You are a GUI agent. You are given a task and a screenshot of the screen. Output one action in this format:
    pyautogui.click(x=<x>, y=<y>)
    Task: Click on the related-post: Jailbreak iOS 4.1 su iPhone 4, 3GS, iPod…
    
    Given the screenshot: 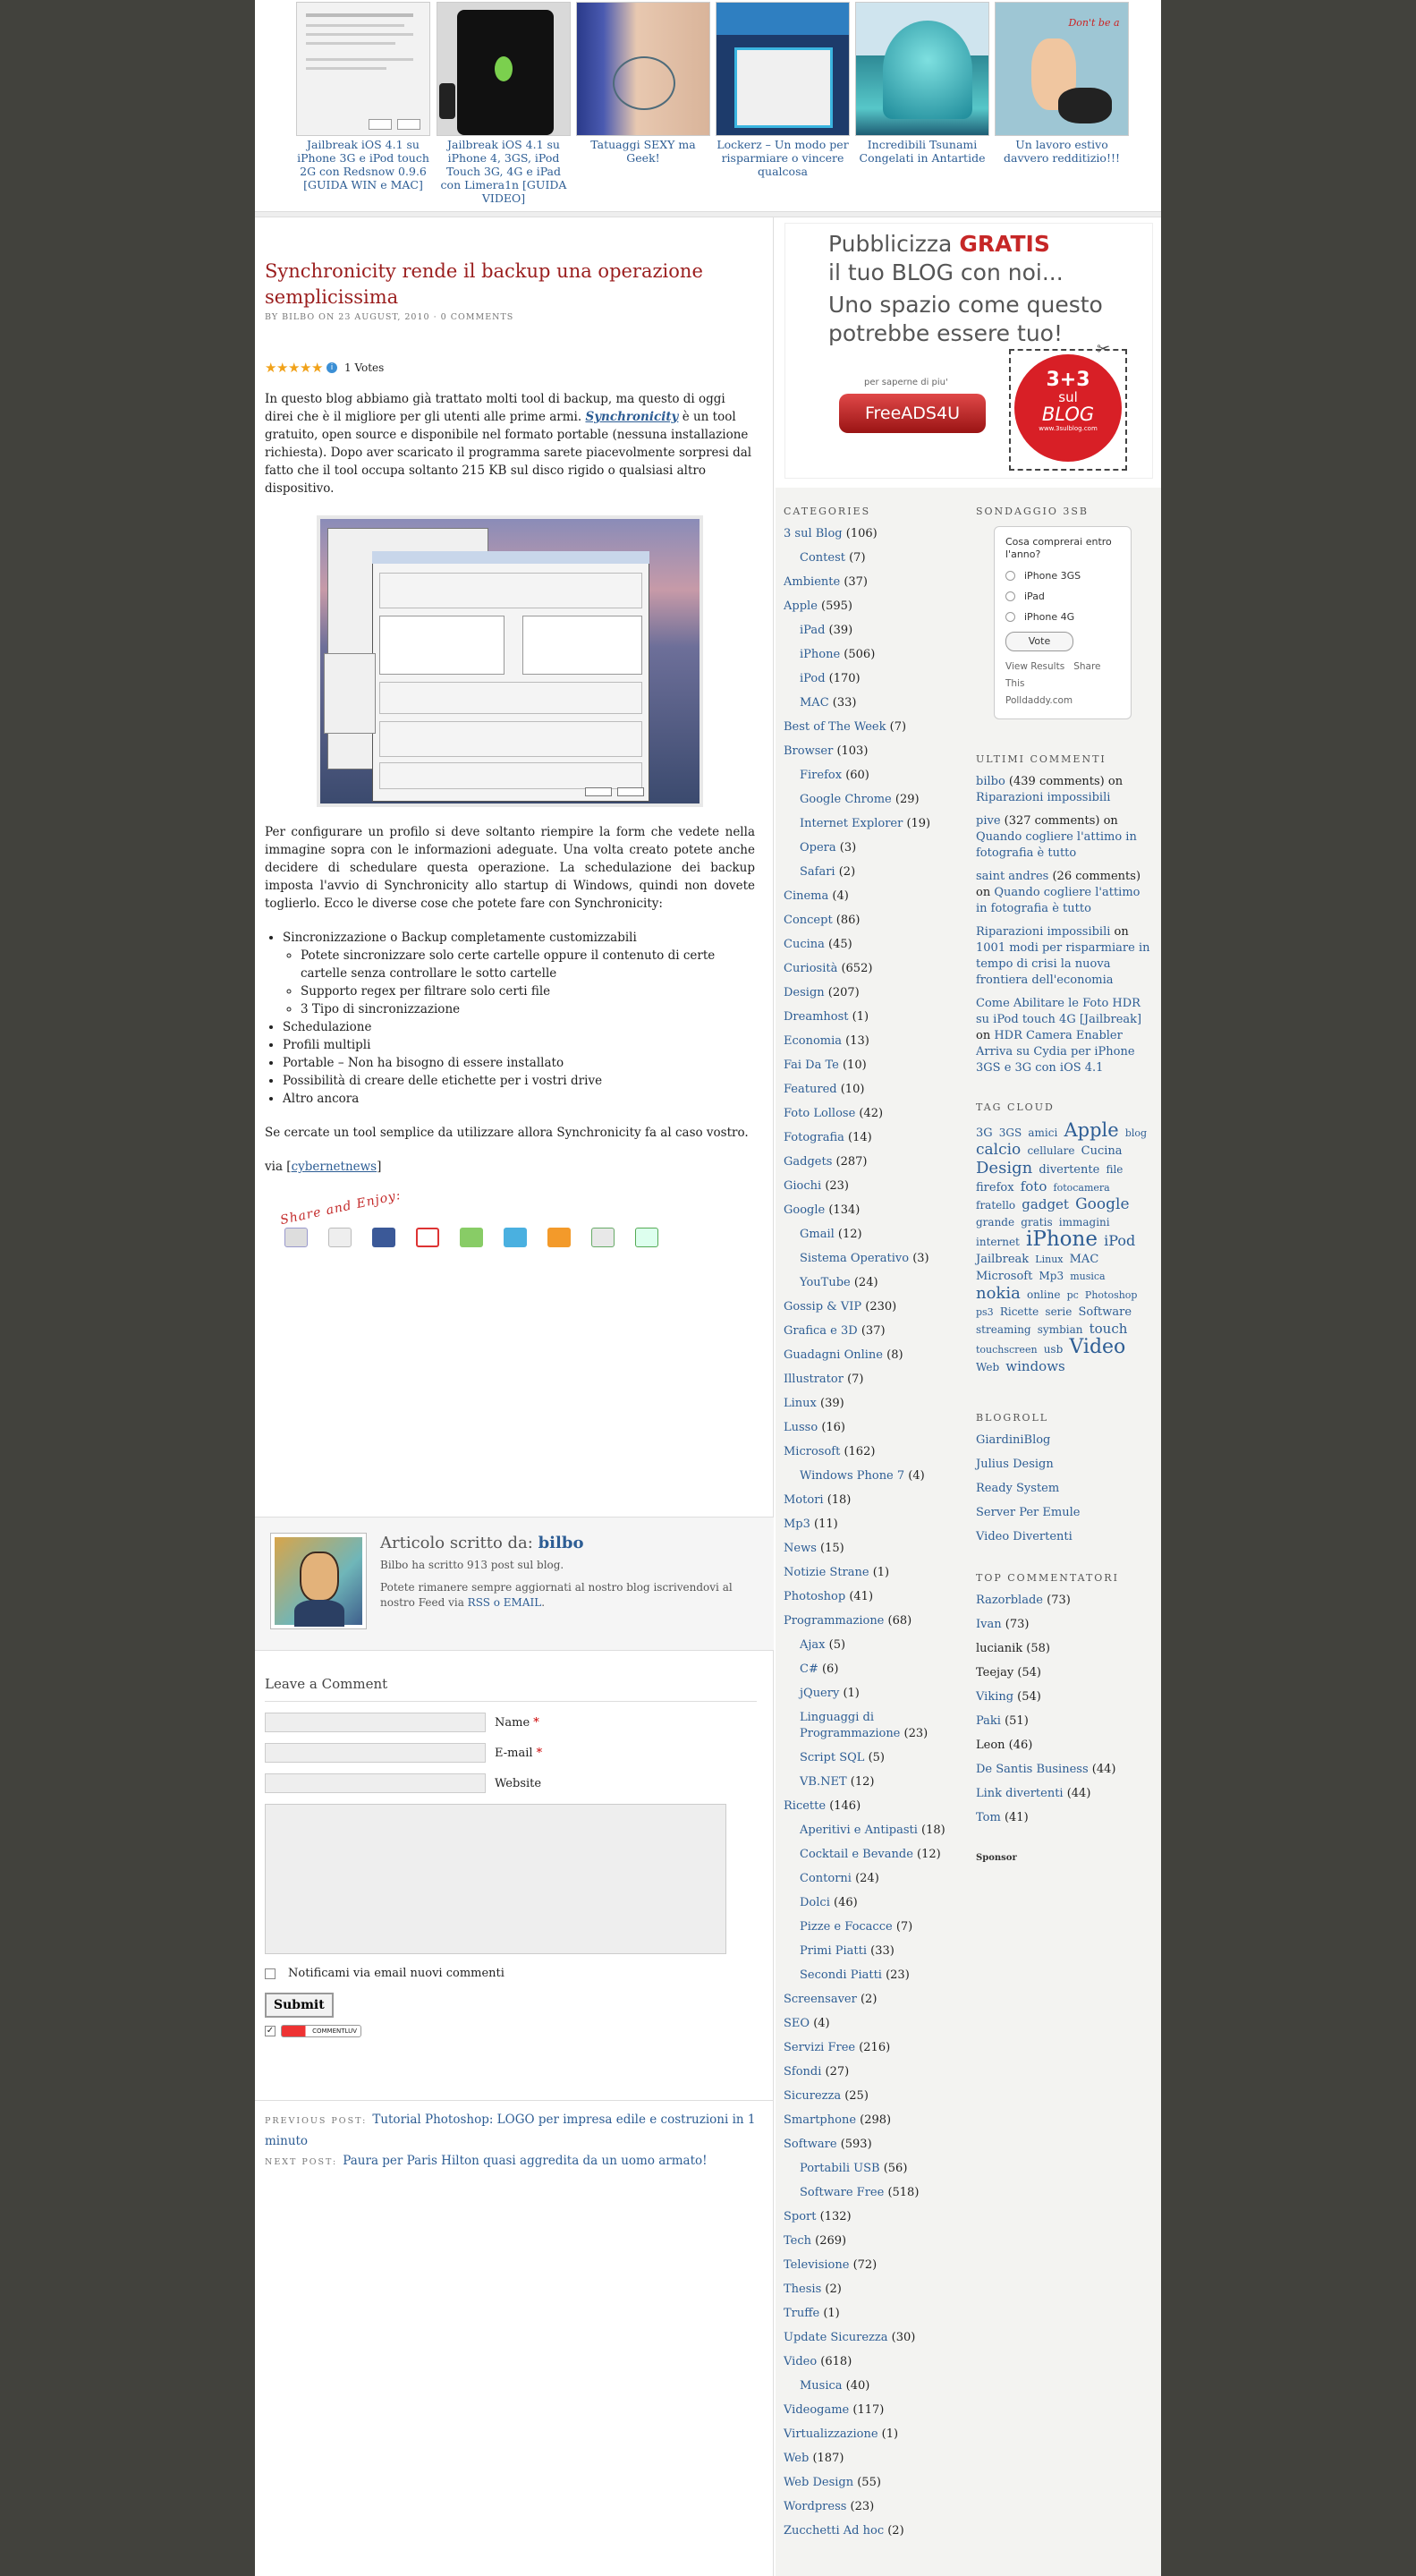 What is the action you would take?
    pyautogui.click(x=504, y=103)
    